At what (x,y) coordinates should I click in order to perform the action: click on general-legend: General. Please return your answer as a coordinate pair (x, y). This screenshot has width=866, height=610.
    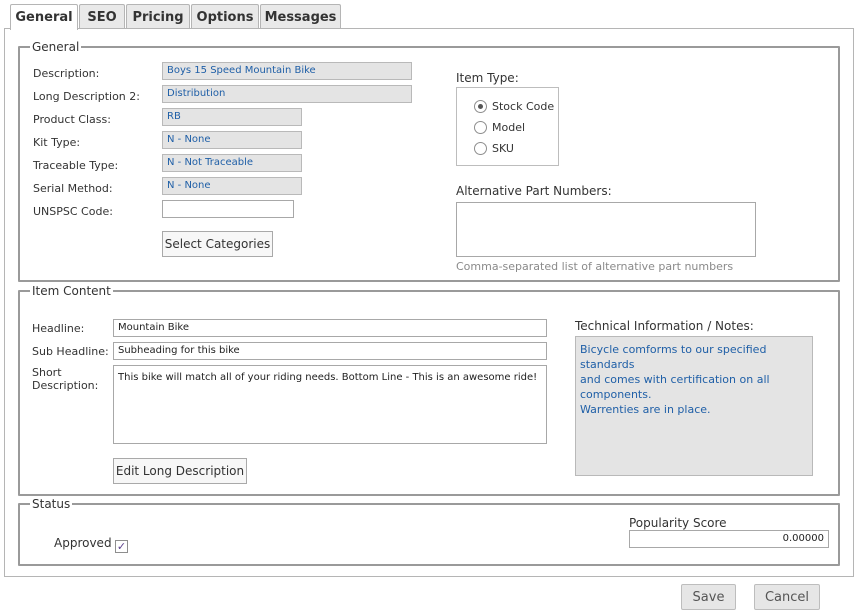
    Looking at the image, I should click on (56, 47).